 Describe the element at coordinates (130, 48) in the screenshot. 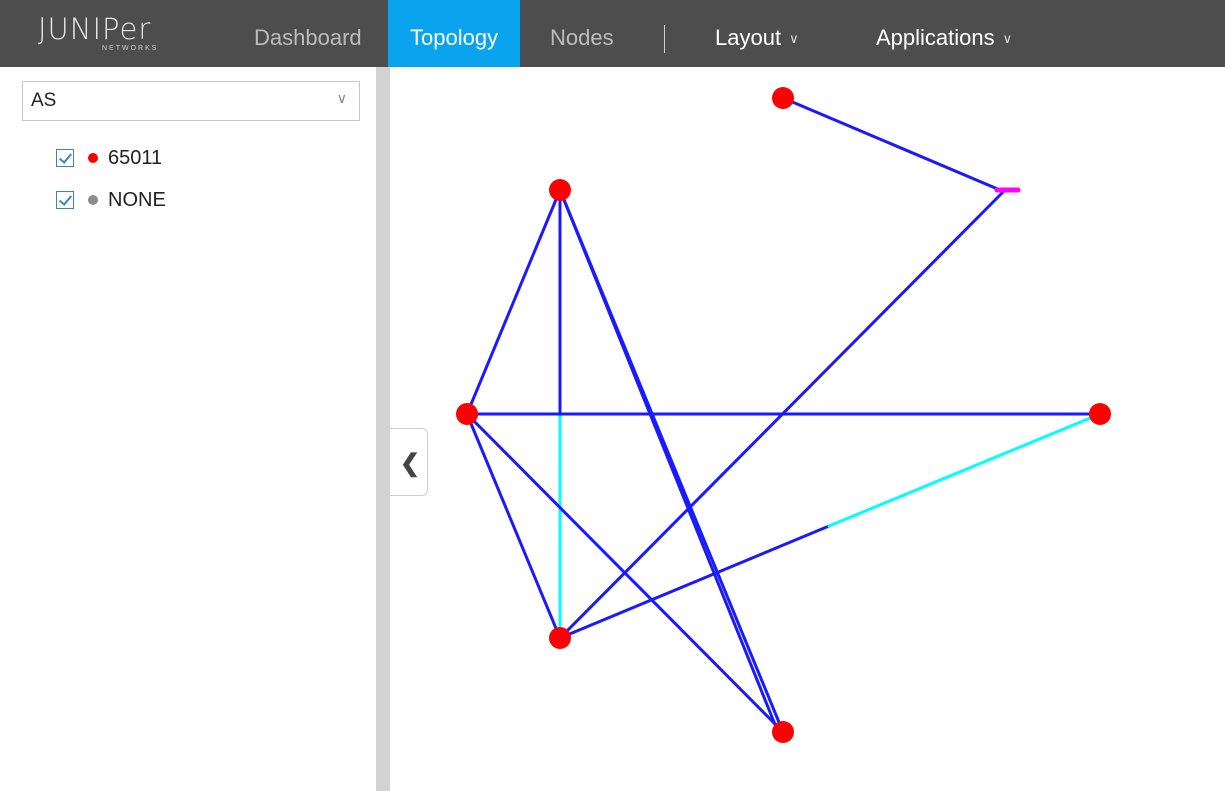

I see `logo-subtext: NETWORKS` at that location.